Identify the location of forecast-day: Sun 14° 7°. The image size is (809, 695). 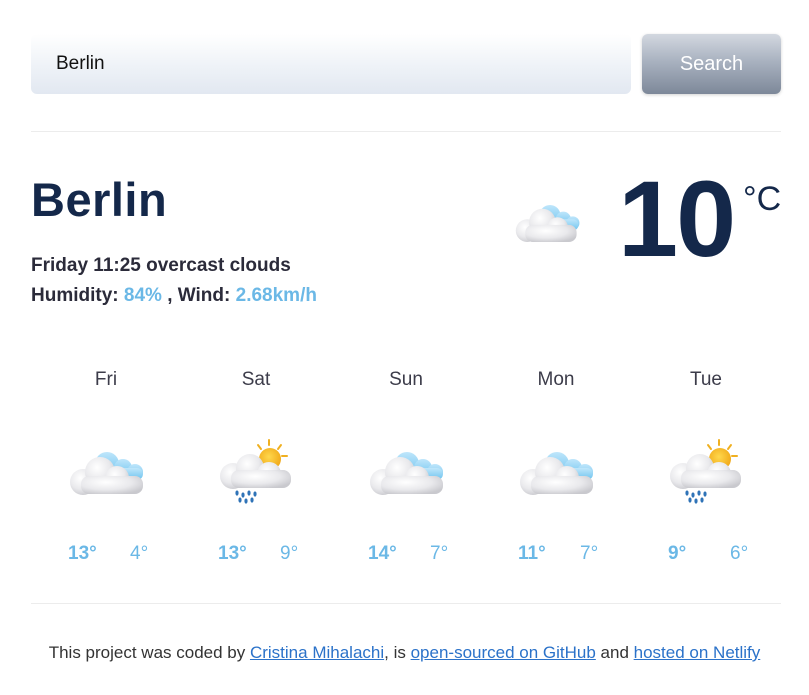
(406, 466).